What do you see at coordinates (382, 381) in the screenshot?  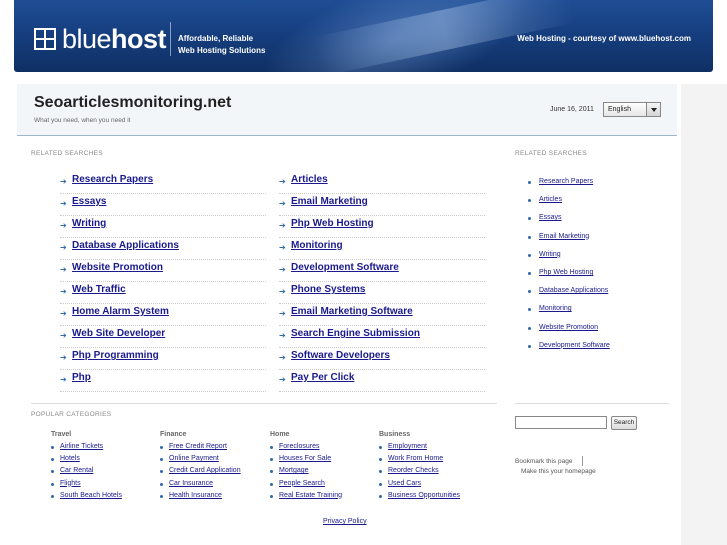 I see `related-search-item: ➔ Pay Per Click` at bounding box center [382, 381].